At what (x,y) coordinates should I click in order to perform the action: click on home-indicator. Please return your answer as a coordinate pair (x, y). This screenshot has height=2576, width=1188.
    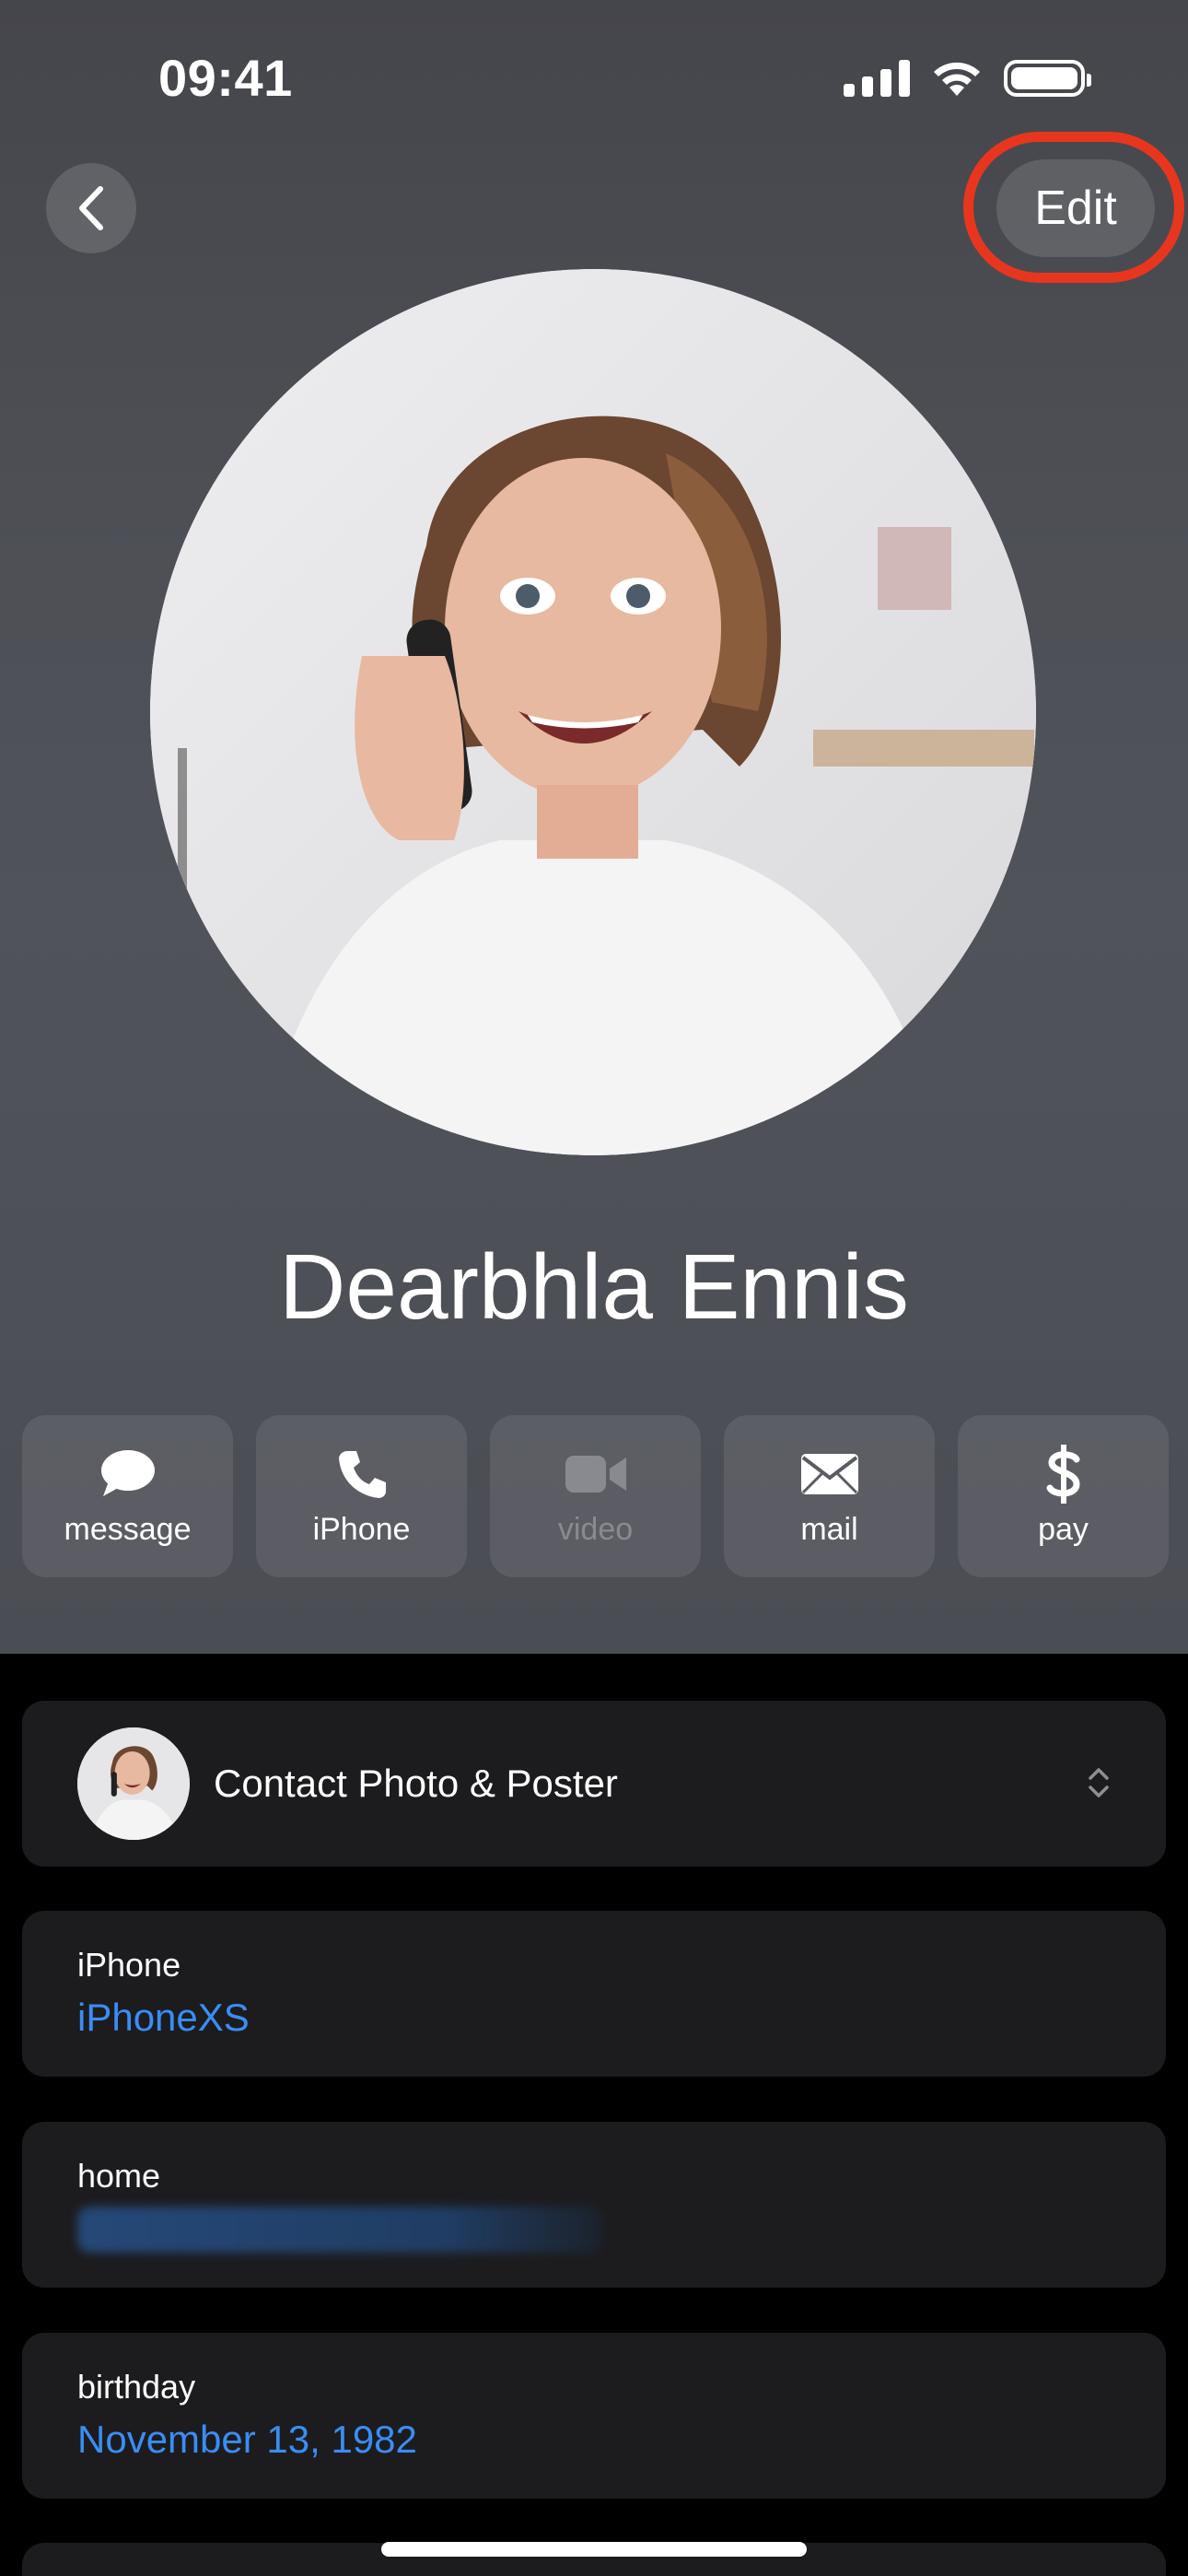
    Looking at the image, I should click on (594, 2549).